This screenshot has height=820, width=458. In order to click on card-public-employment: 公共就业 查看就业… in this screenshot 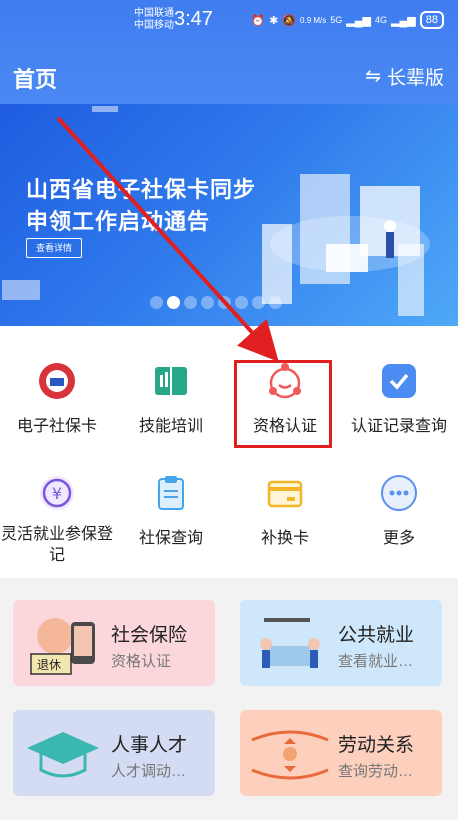, I will do `click(341, 643)`.